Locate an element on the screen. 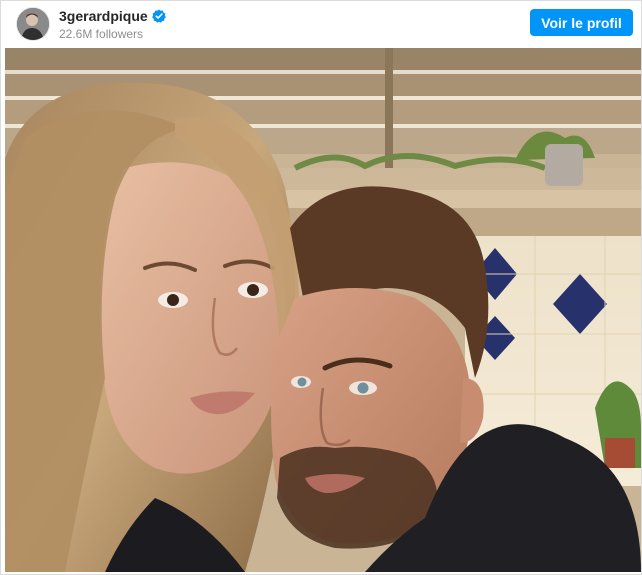  username-row: 3gerardpique is located at coordinates (112, 16).